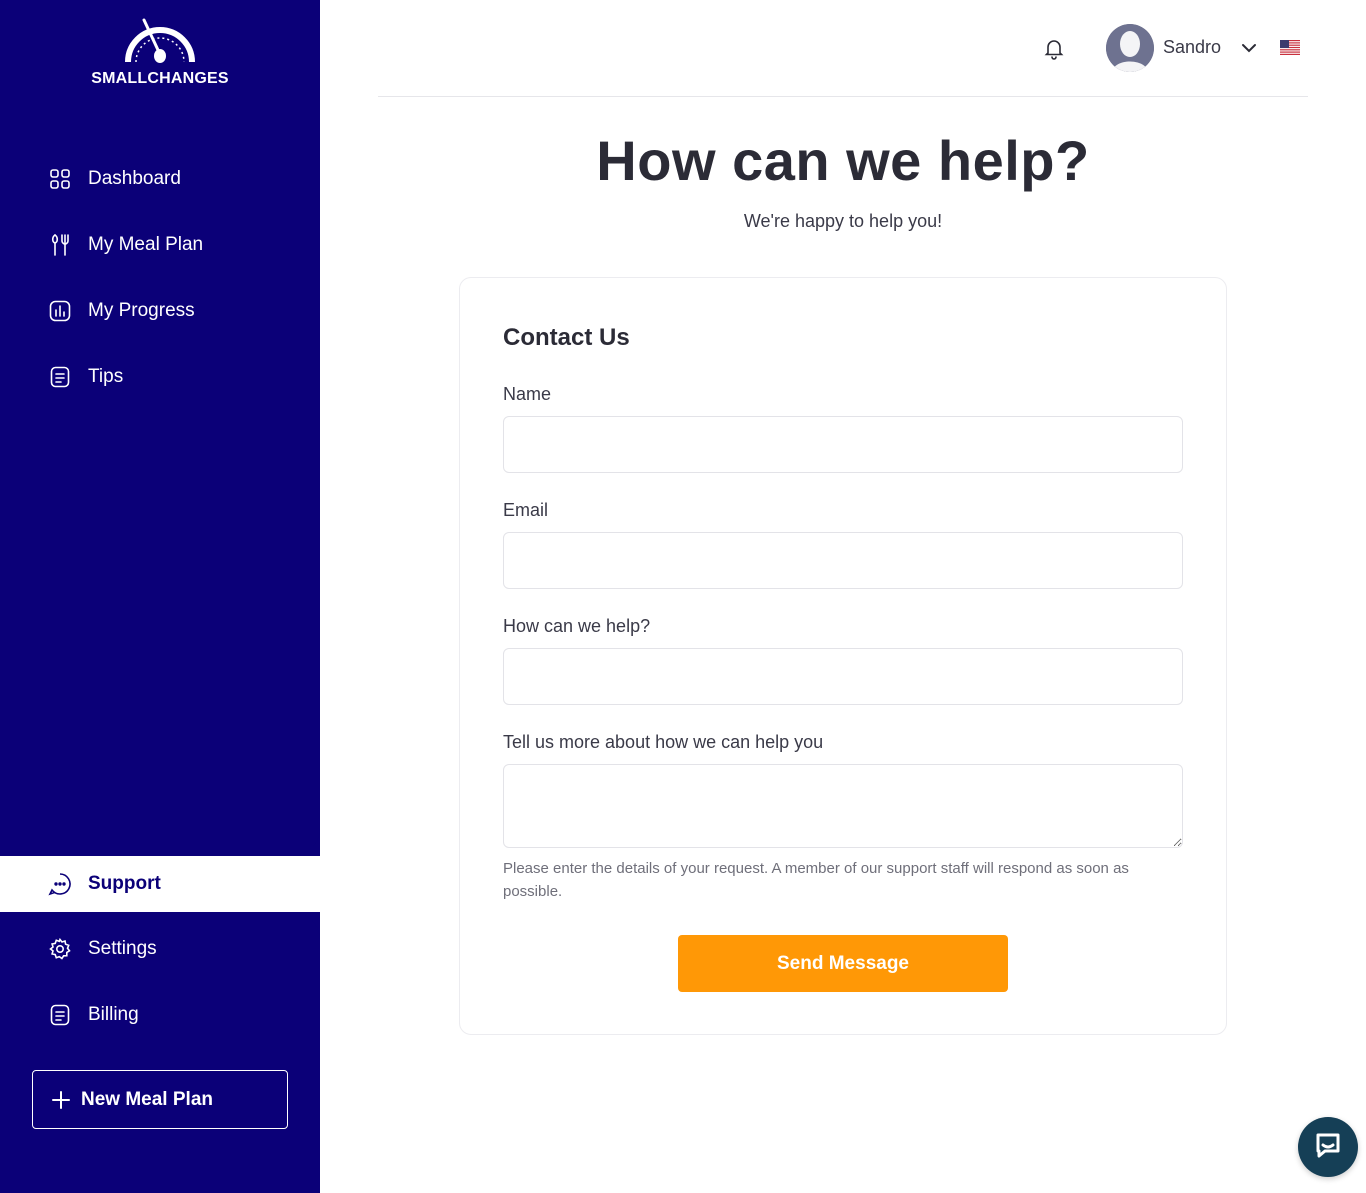 The image size is (1366, 1193). Describe the element at coordinates (85, 377) in the screenshot. I see `sidebar-item-tips: Tips` at that location.